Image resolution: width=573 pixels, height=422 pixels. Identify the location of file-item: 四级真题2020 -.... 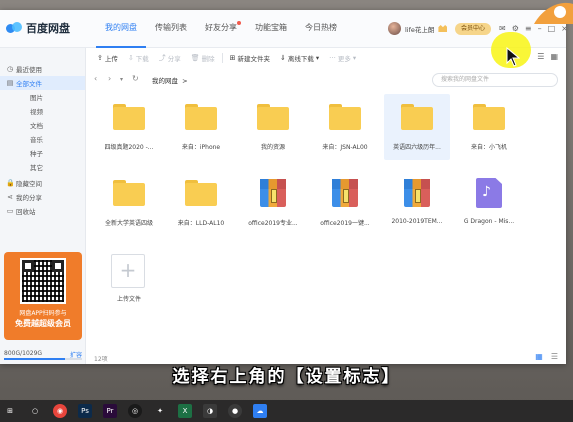
(129, 127).